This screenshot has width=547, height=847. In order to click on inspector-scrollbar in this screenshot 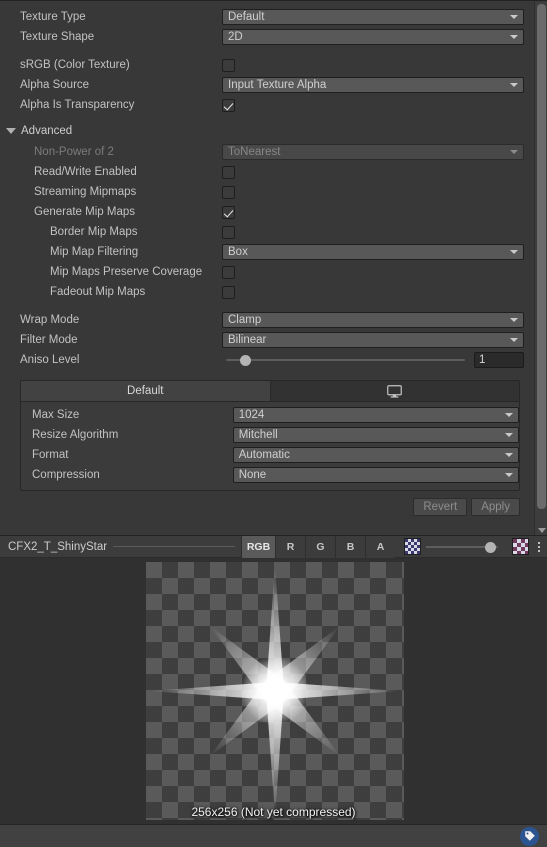, I will do `click(540, 268)`.